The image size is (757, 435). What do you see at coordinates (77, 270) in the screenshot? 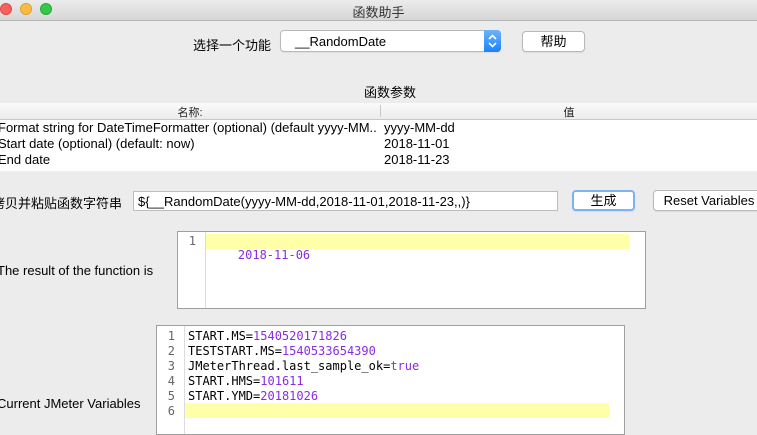
I see `result-label: The result of the function is` at bounding box center [77, 270].